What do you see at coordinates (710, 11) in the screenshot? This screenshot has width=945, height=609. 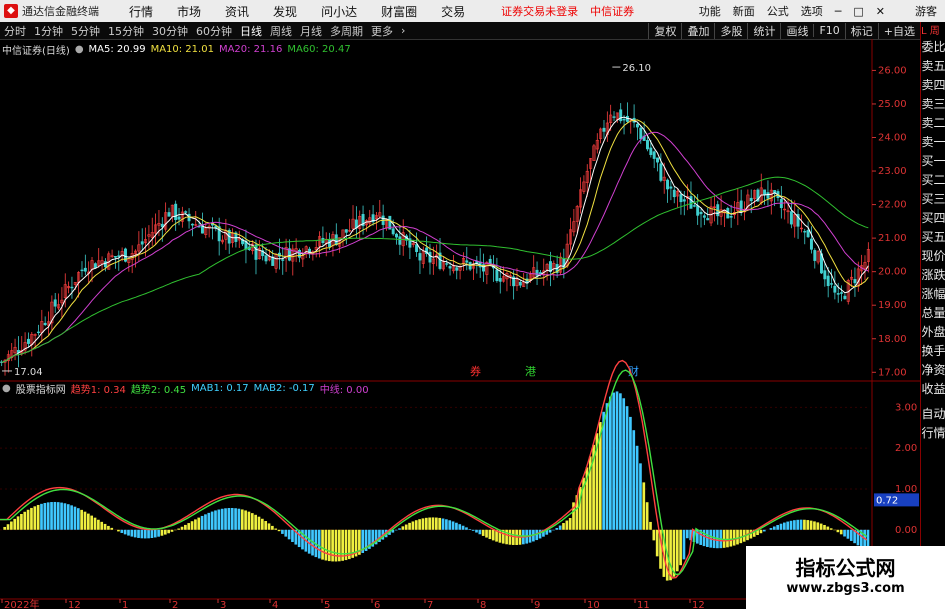 I see `menu-function: 功能` at bounding box center [710, 11].